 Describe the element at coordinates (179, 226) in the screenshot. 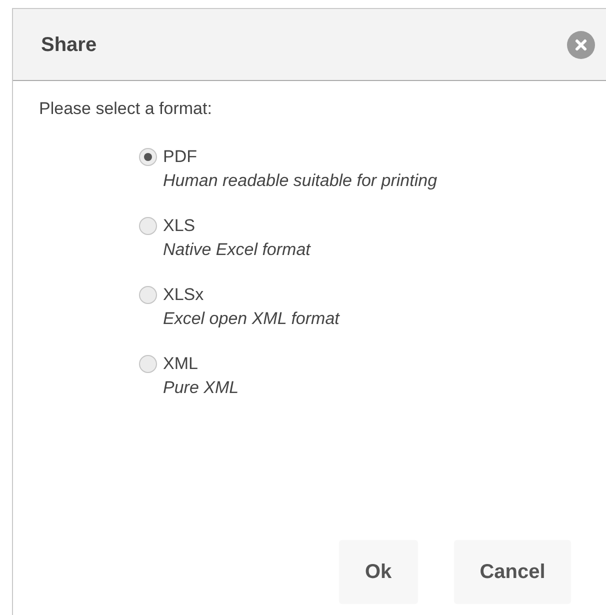

I see `format-label: XLS` at that location.